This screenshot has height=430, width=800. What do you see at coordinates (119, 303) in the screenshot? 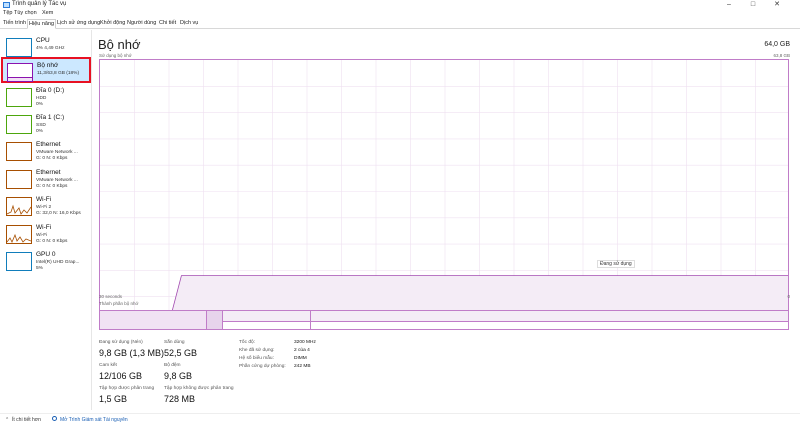
I see `composition-label: Thành phần bộ nhớ` at bounding box center [119, 303].